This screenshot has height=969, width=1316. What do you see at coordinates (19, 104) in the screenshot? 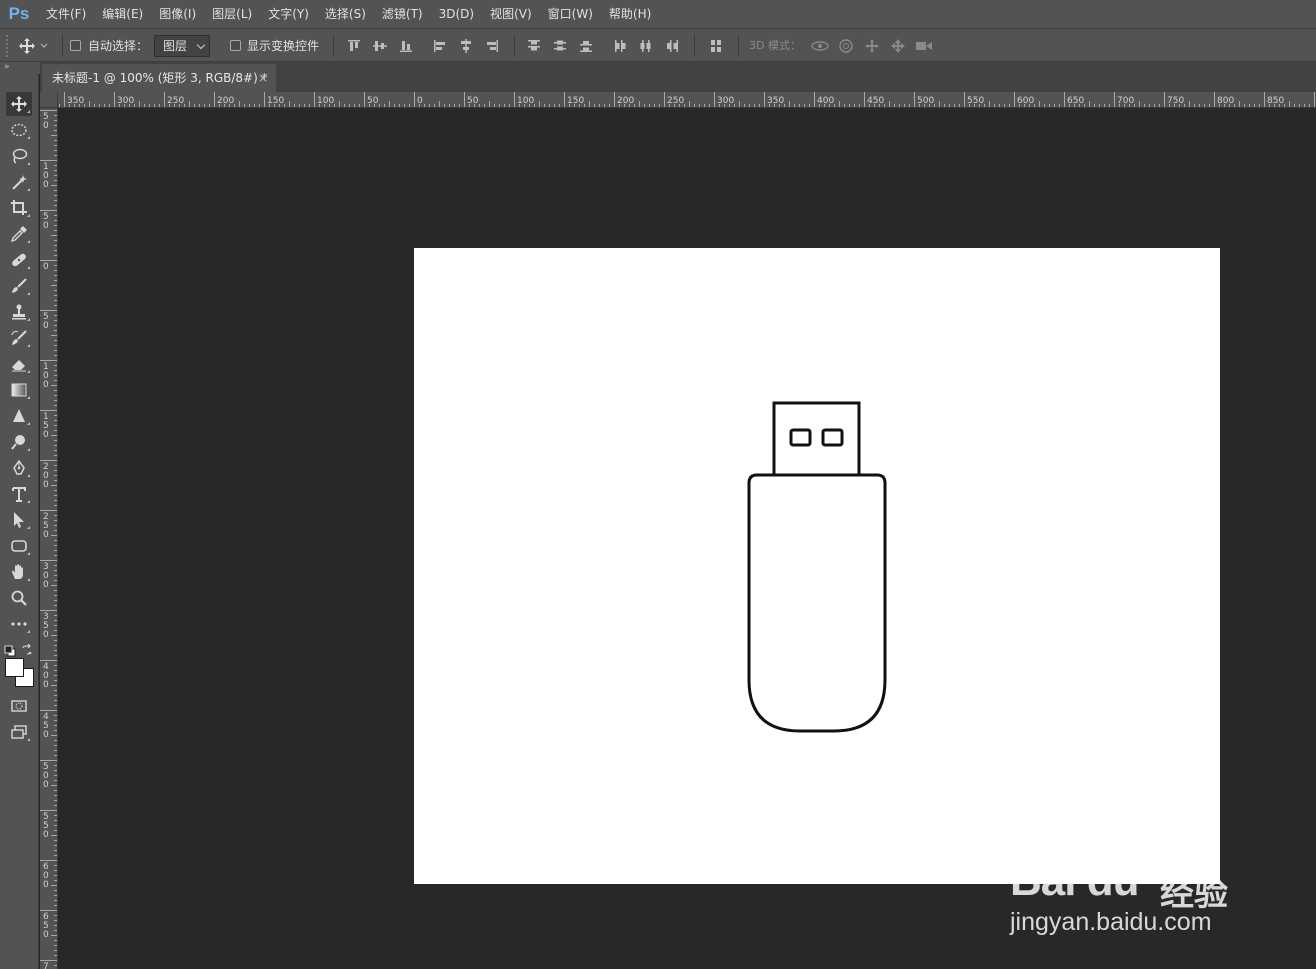
I see `move-tool` at bounding box center [19, 104].